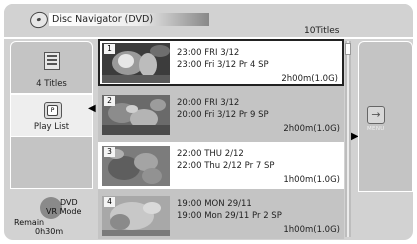  I want to click on title-thumbnail: 2, so click(136, 115).